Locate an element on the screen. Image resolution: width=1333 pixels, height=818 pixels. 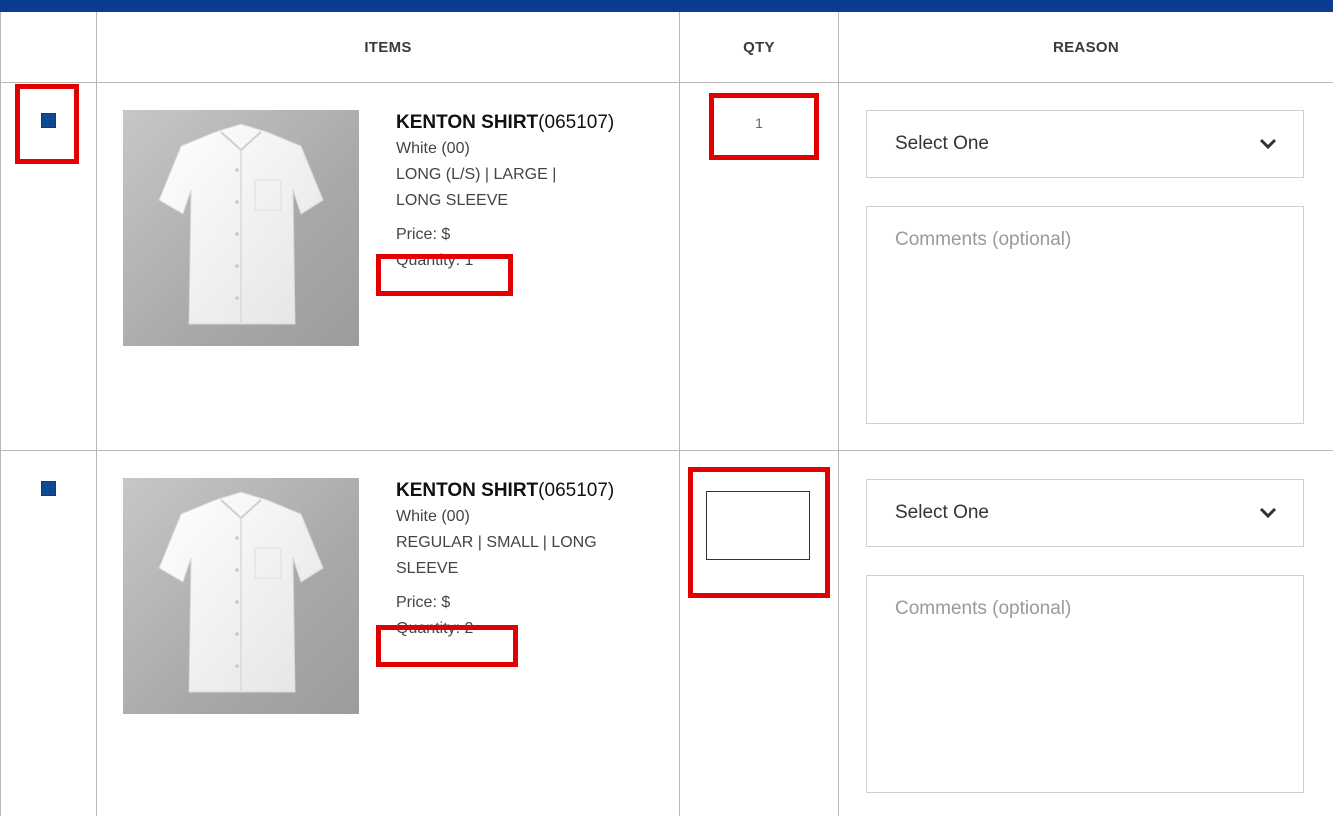
product-options: REGULAR | SMALL | LONG is located at coordinates (496, 542).